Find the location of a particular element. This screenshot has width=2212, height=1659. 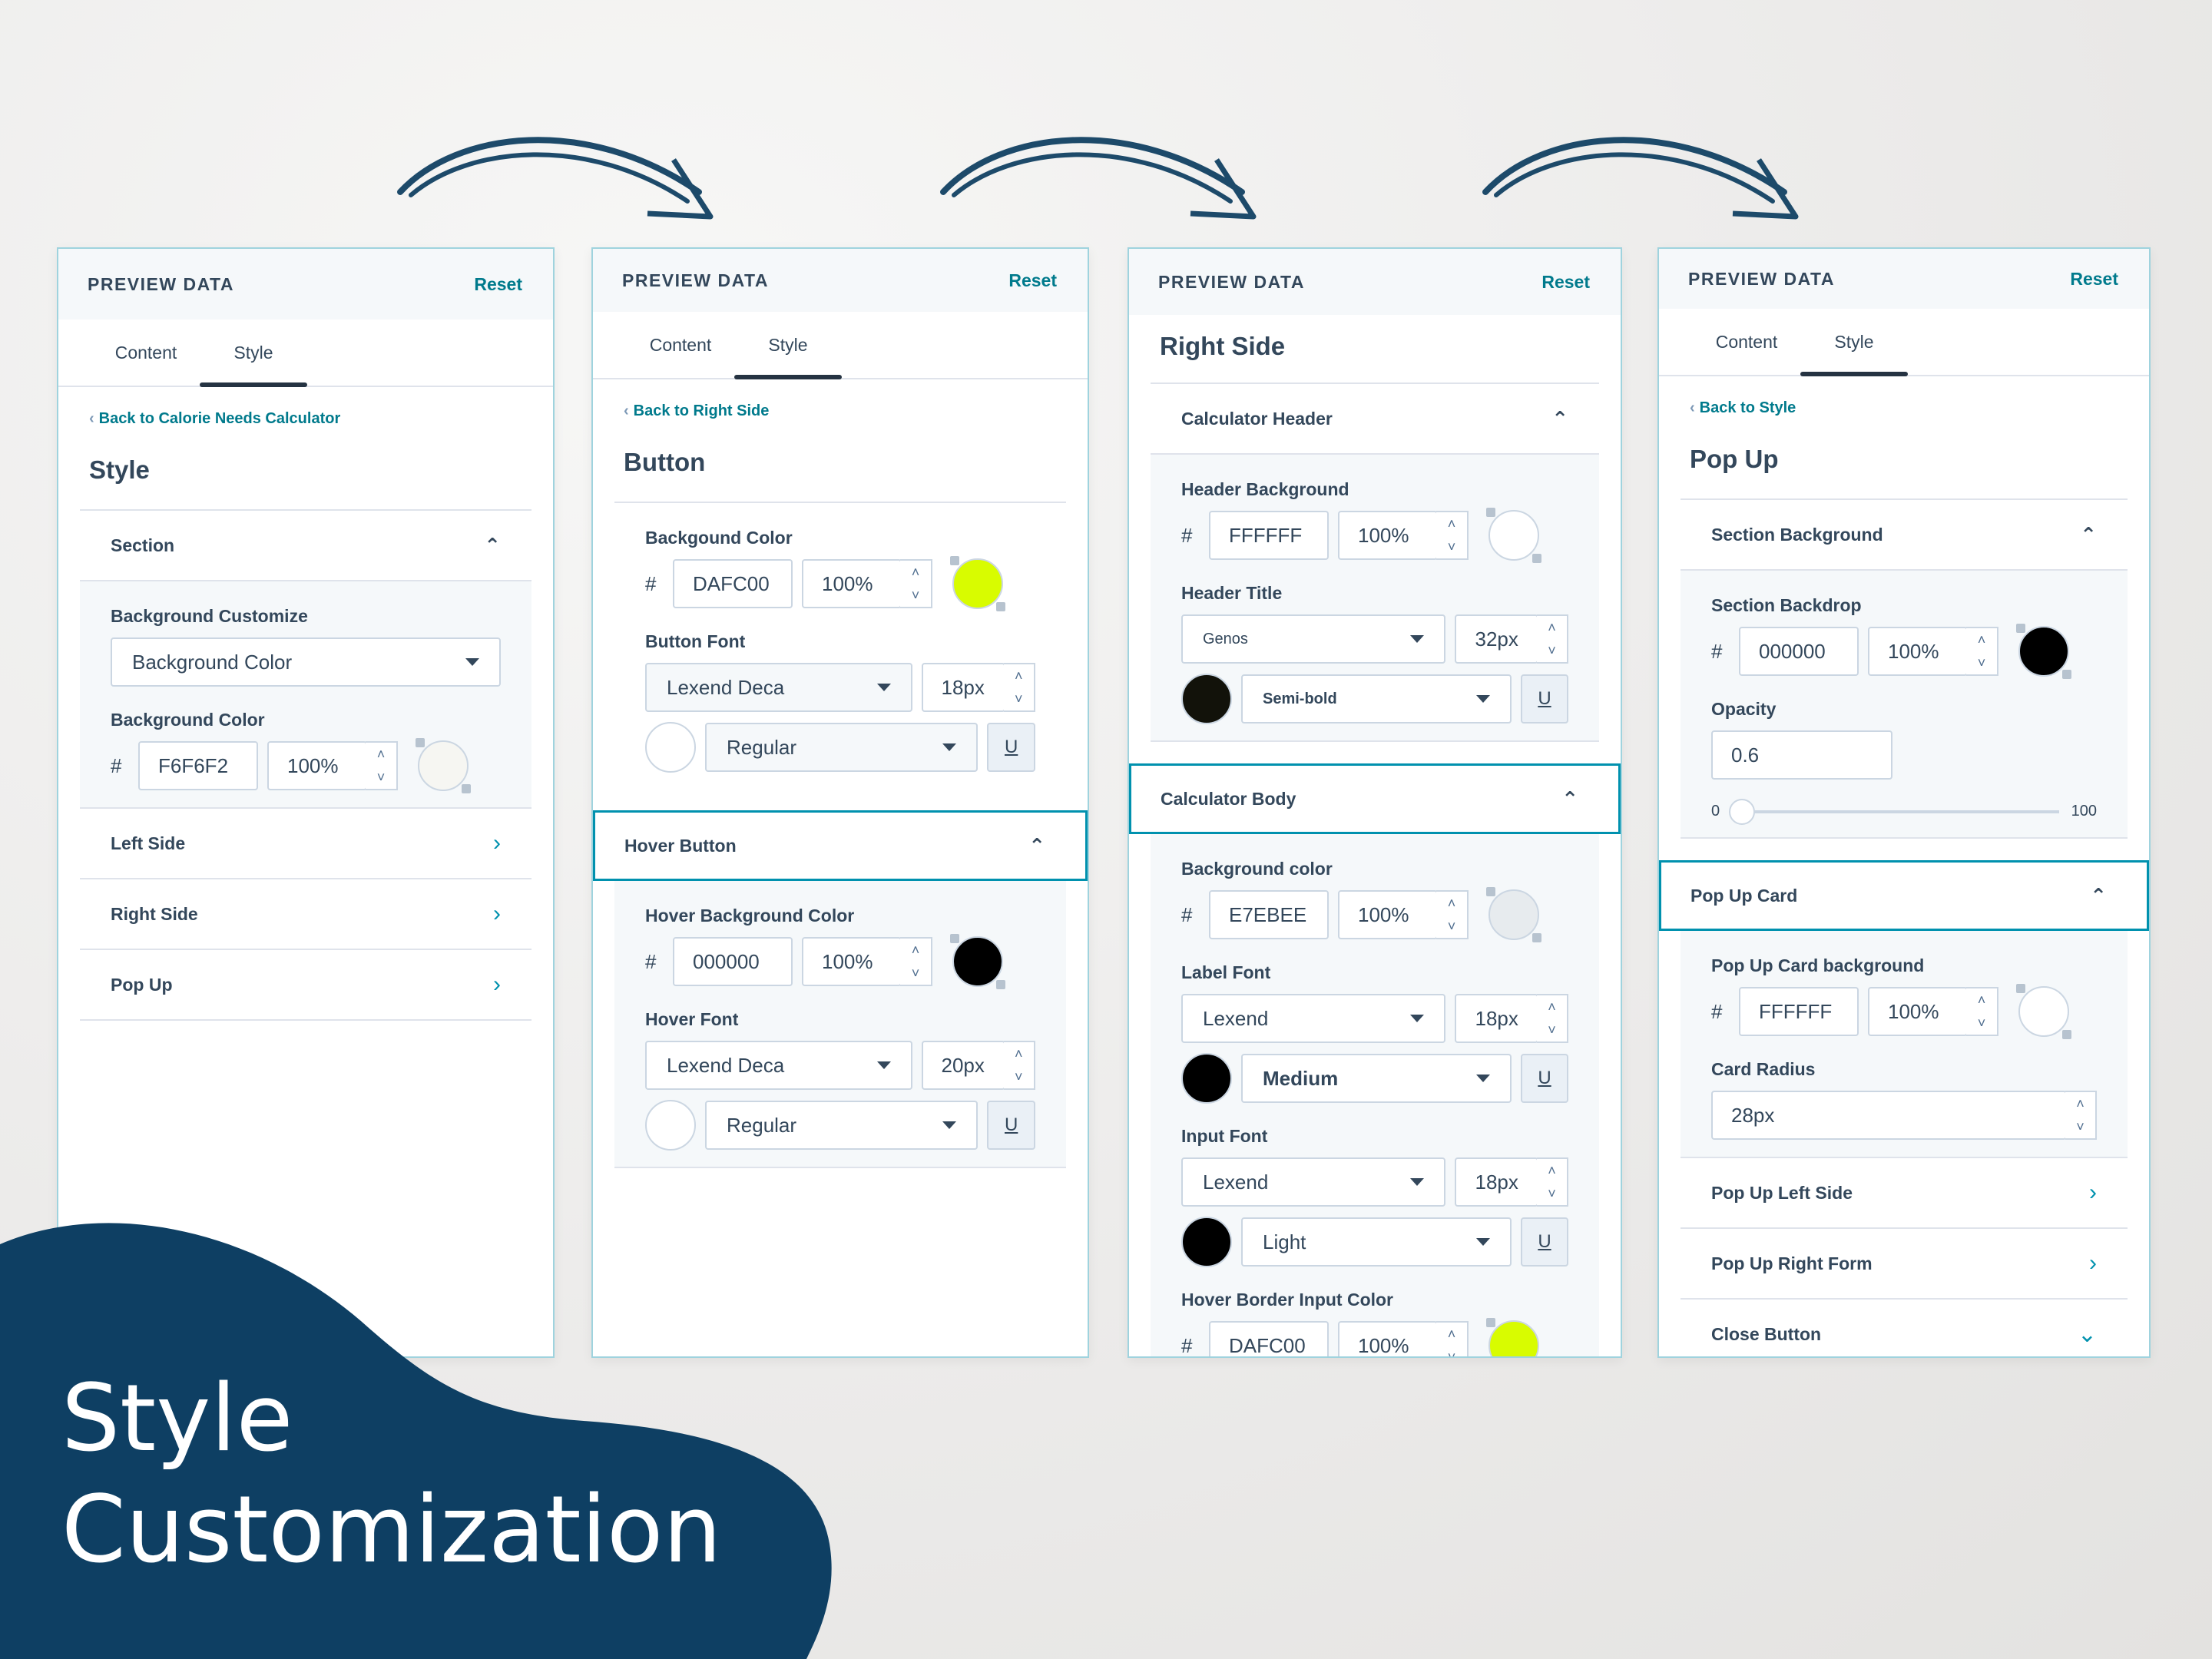

font-weight-select: Semi-bold is located at coordinates (1377, 699).